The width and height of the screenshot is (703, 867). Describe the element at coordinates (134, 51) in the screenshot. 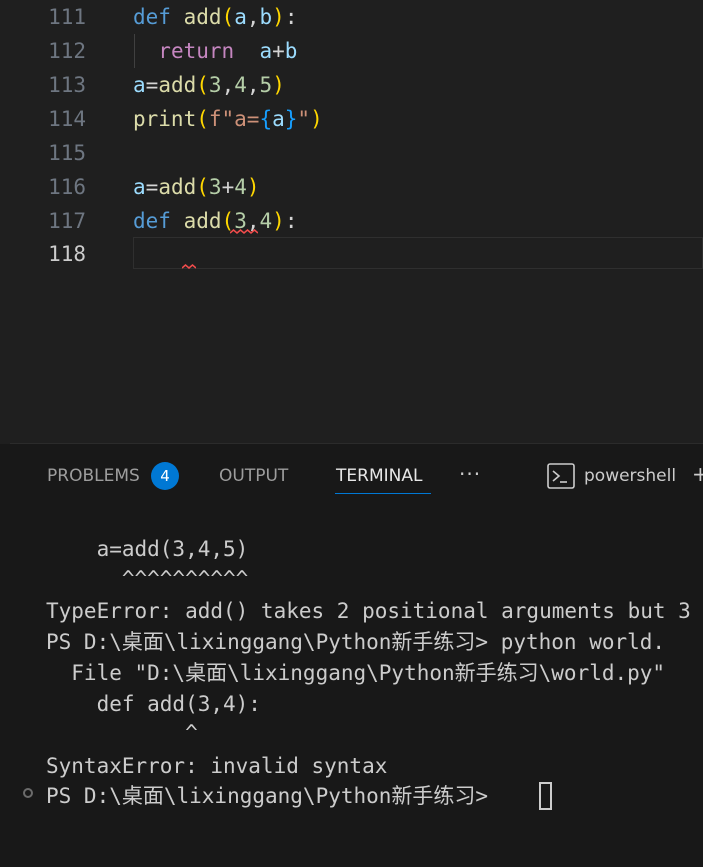

I see `indent-guide` at that location.